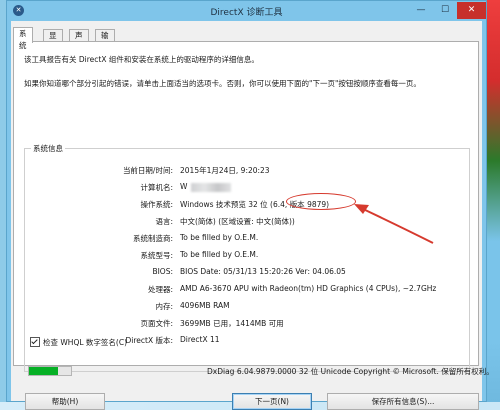 This screenshot has height=410, width=500. I want to click on minimize-button: —, so click(421, 10).